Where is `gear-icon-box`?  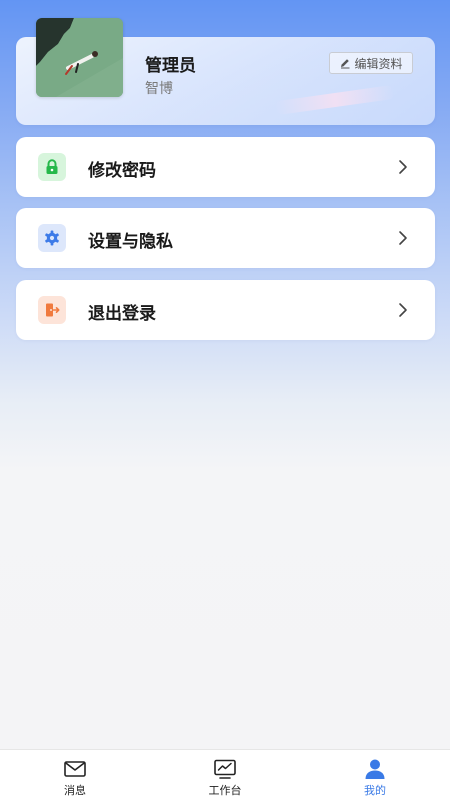
gear-icon-box is located at coordinates (52, 238).